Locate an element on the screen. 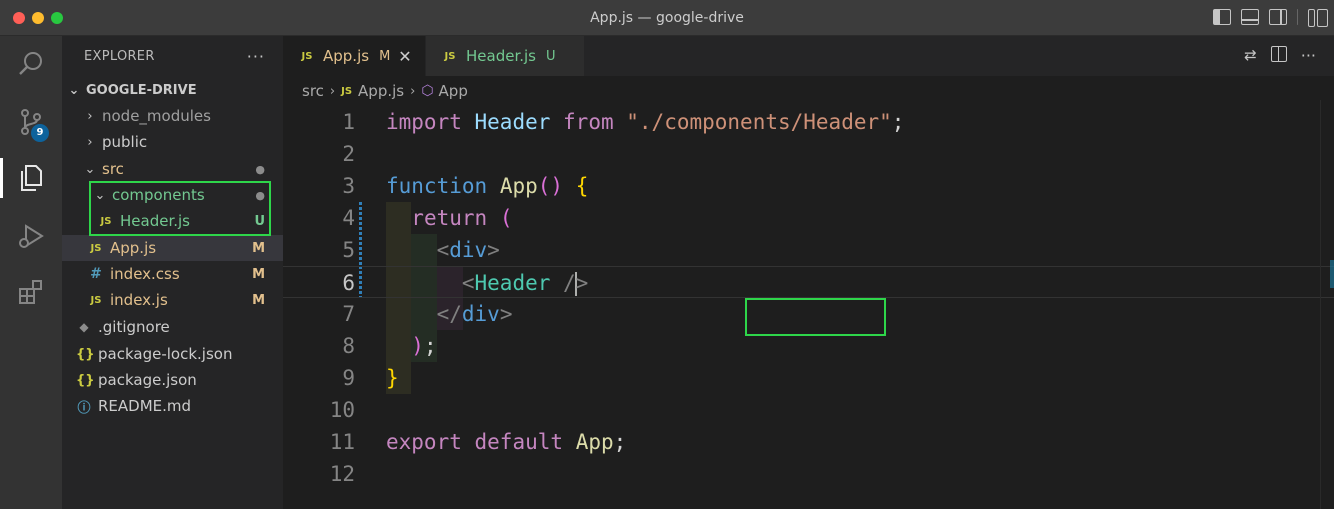  line-content: ); is located at coordinates (424, 346).